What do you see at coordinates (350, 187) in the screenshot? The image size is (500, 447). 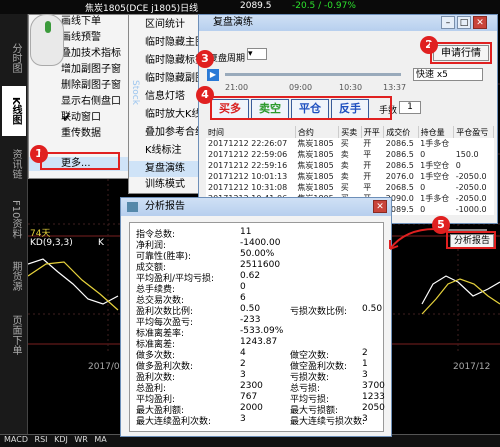 I see `table-row: 20171212 10:31:08 焦炭1805 买 平 2068.5 0 -2050.0` at bounding box center [350, 187].